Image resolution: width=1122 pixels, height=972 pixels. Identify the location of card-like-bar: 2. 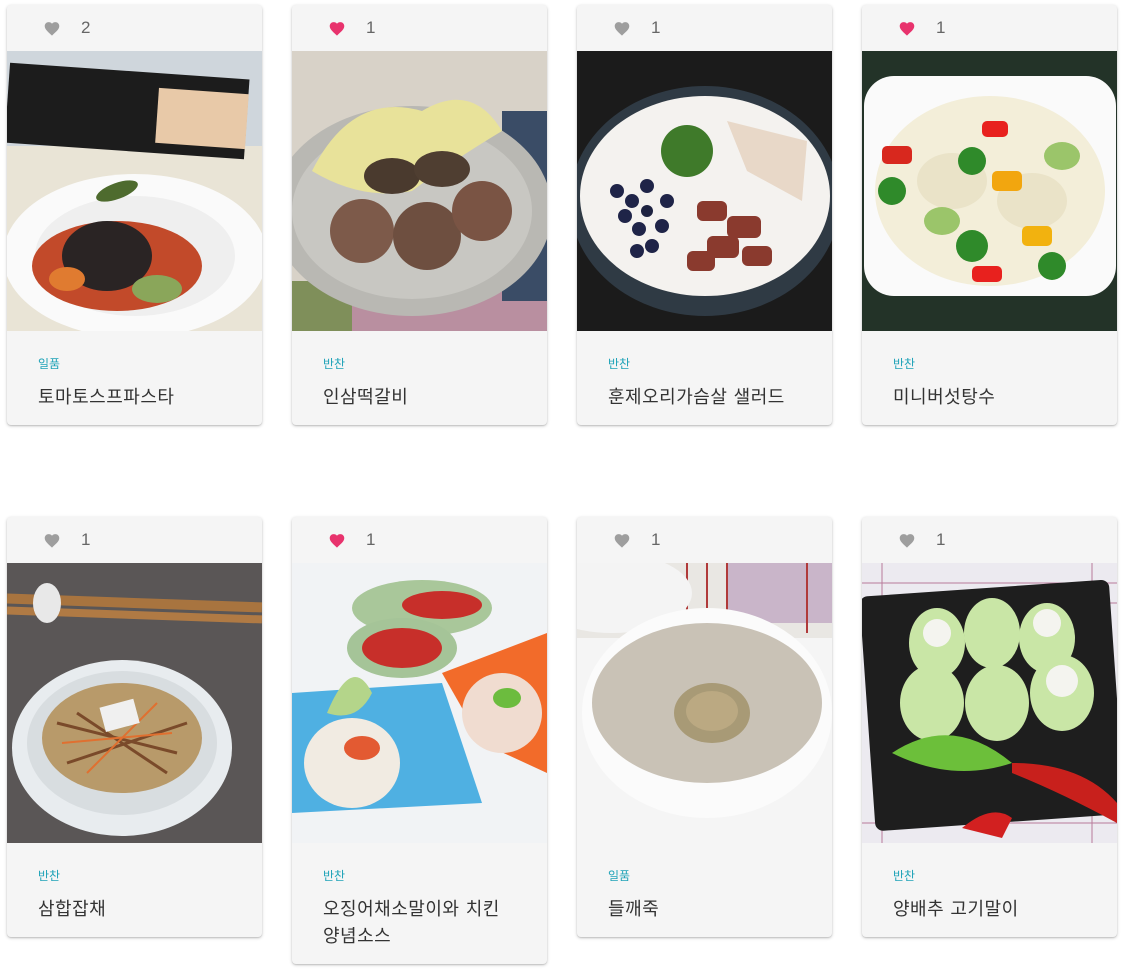
(134, 28).